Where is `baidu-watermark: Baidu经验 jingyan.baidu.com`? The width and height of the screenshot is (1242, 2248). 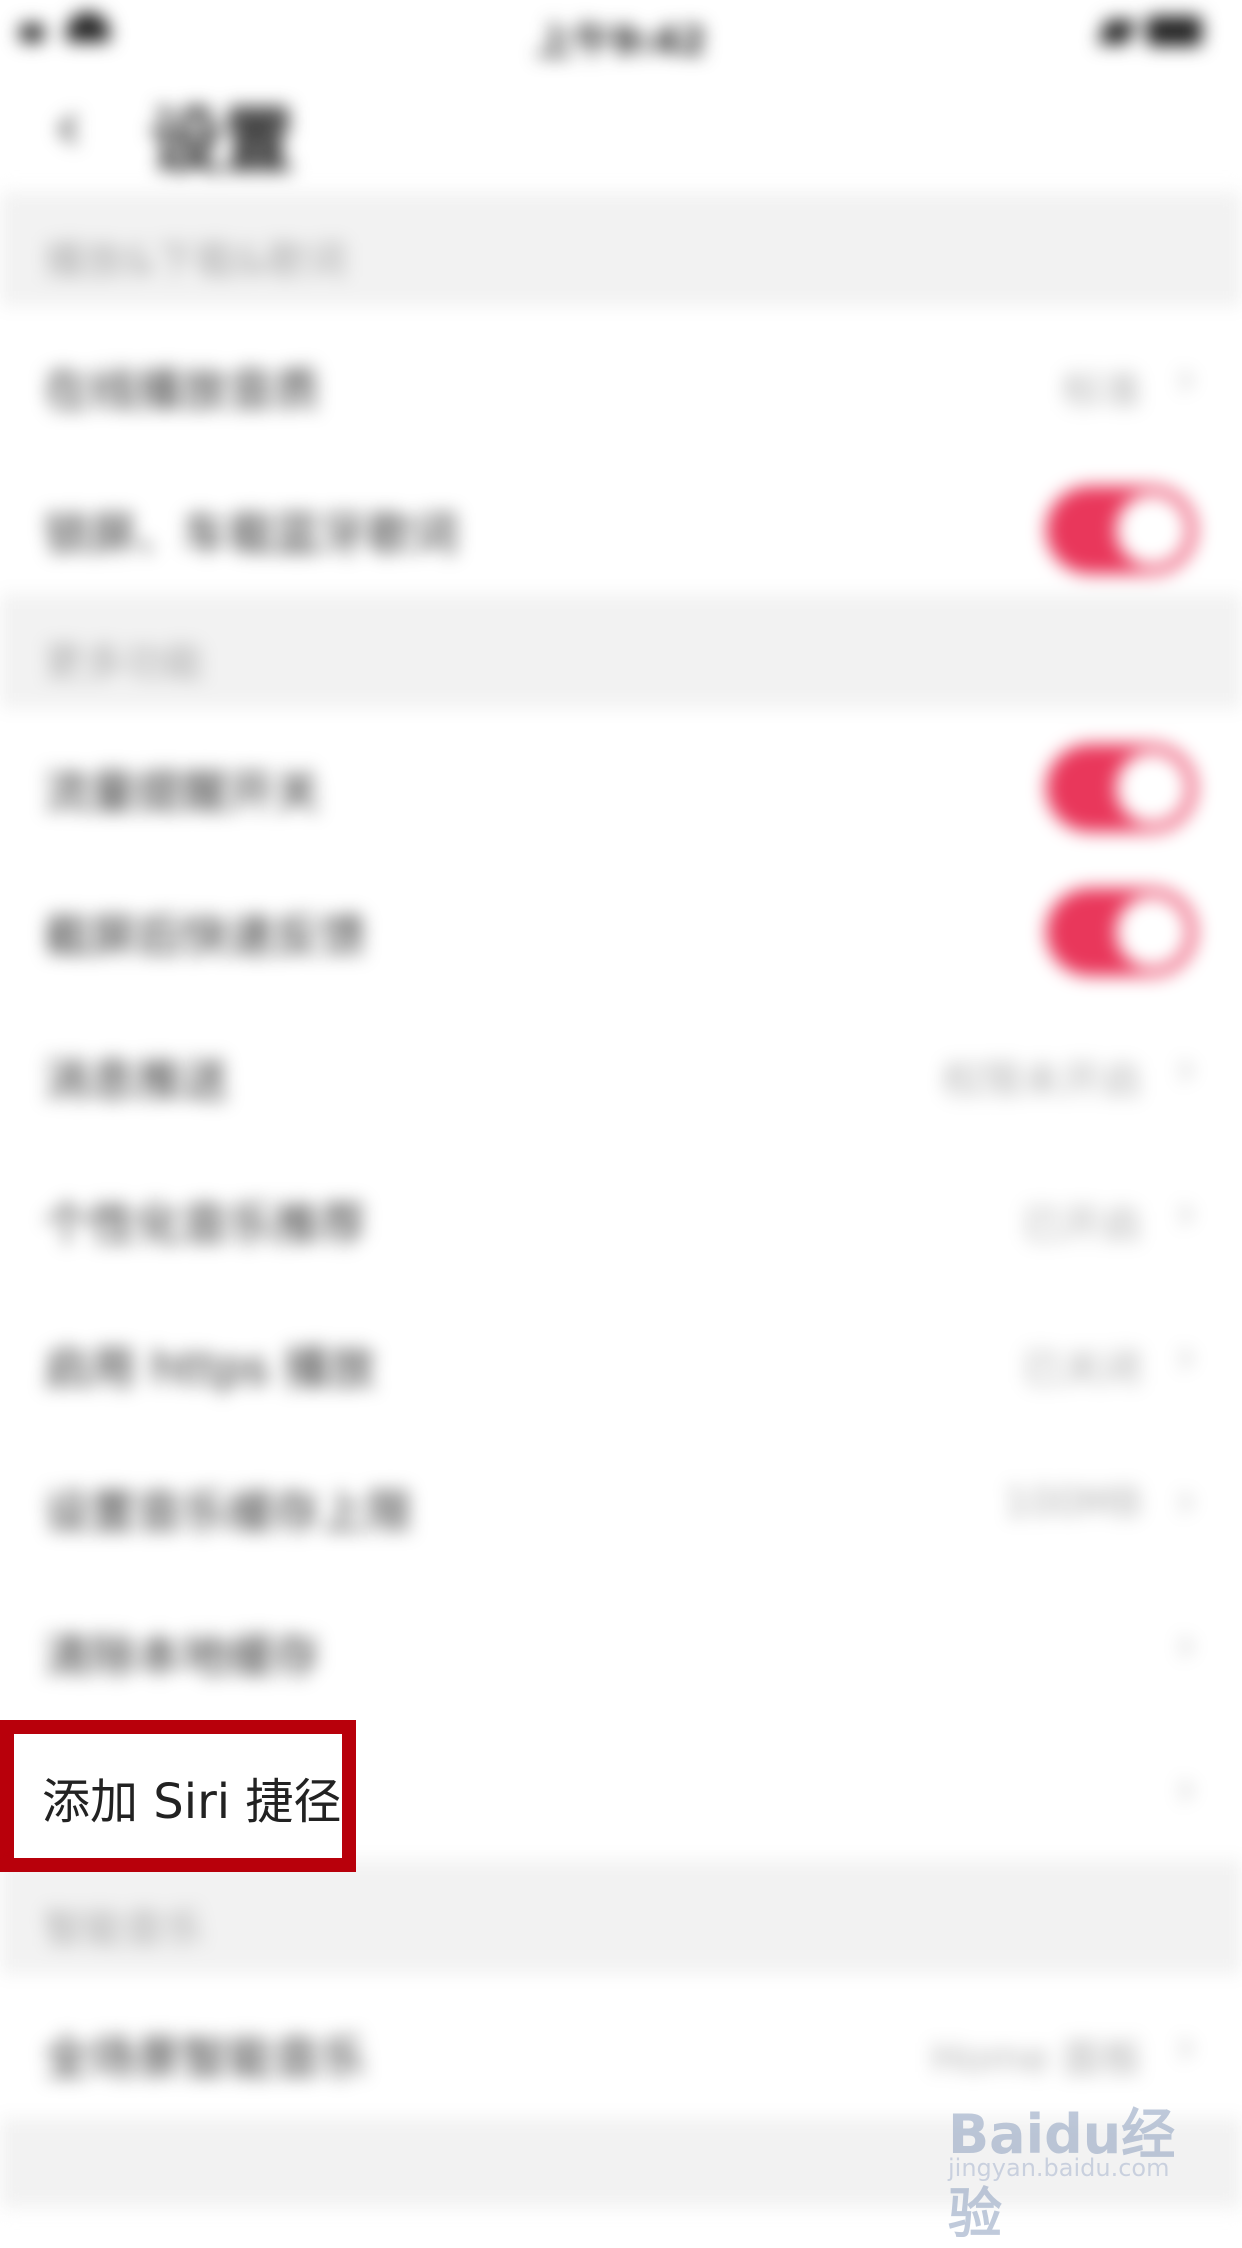
baidu-watermark: Baidu经验 jingyan.baidu.com is located at coordinates (1068, 2167).